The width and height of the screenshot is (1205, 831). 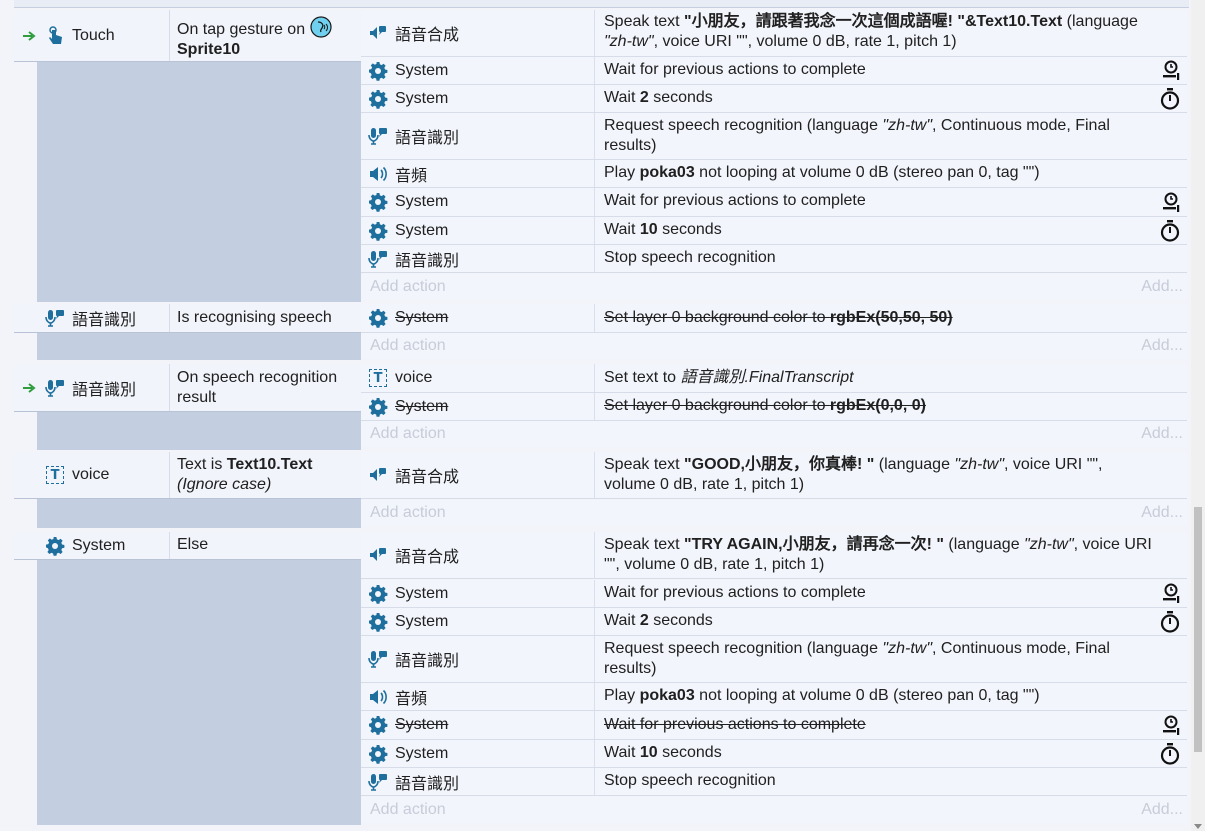 What do you see at coordinates (877, 405) in the screenshot?
I see `action-text-bold: rgbEx(0,0, 0)` at bounding box center [877, 405].